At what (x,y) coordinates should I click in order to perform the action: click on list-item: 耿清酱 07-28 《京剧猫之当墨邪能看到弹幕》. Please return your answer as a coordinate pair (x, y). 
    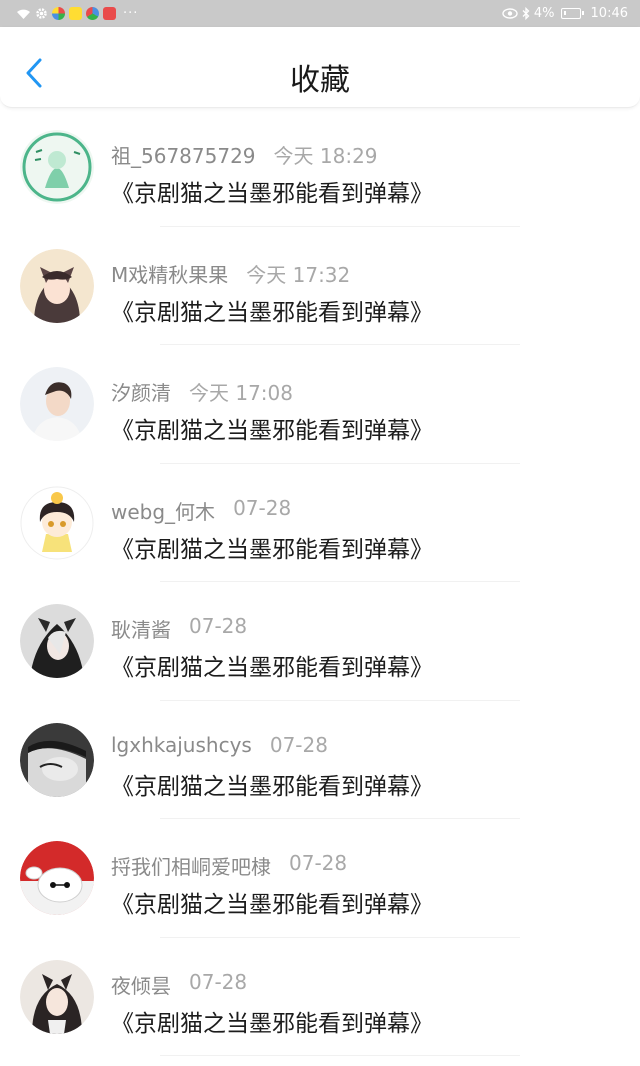
    Looking at the image, I should click on (320, 641).